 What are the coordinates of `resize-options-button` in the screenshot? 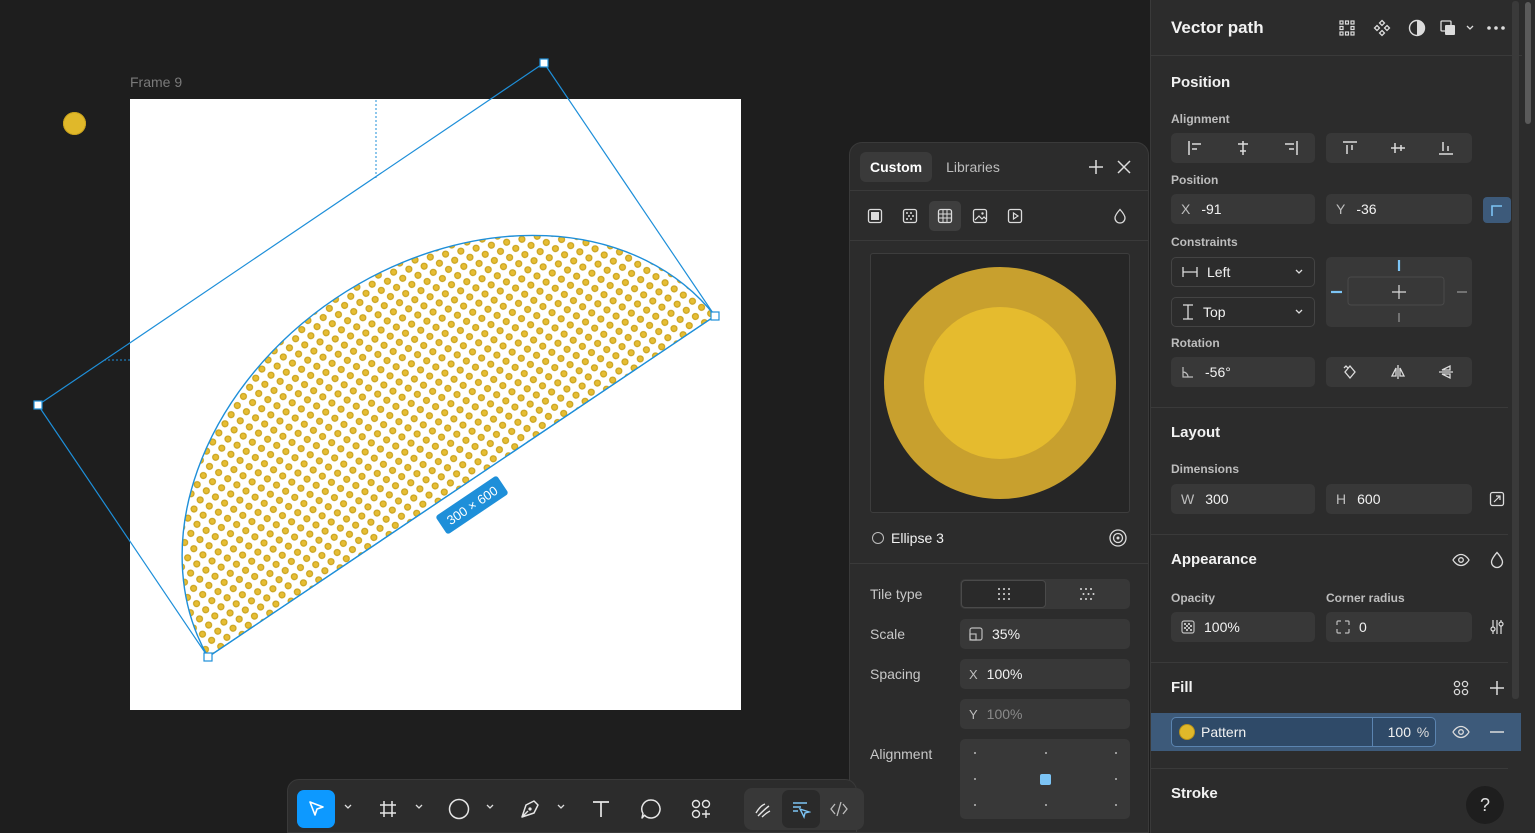 It's located at (1497, 499).